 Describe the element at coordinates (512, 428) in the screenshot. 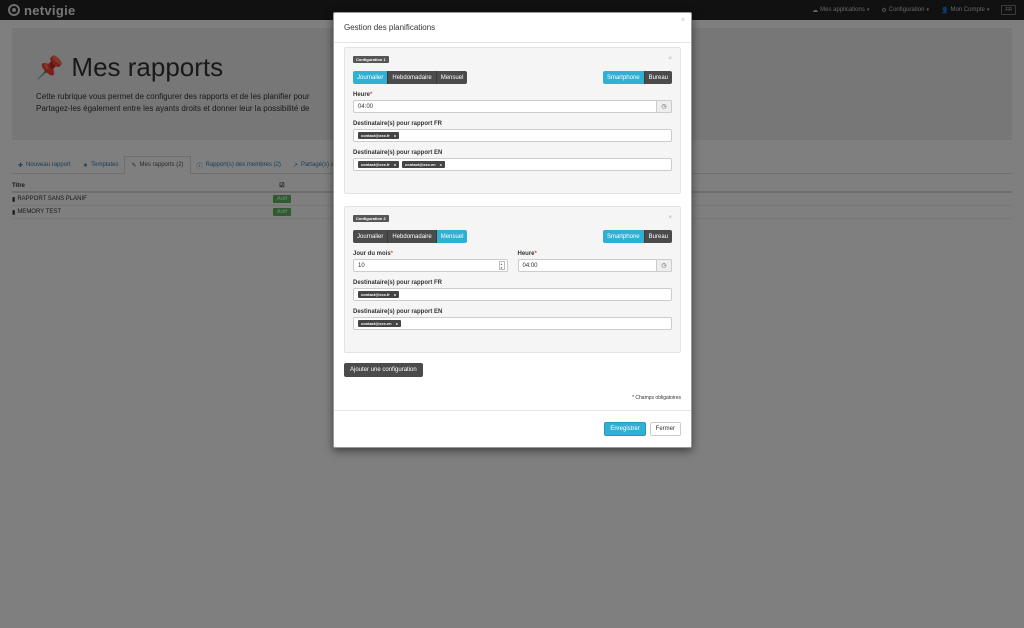

I see `modal-footer: Enregistrer Fermer` at that location.